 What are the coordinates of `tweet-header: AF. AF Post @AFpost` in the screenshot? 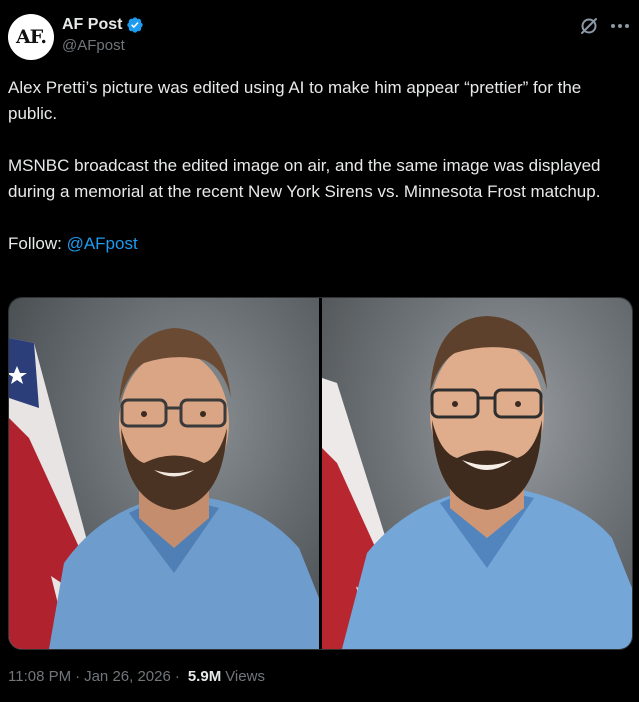 It's located at (319, 36).